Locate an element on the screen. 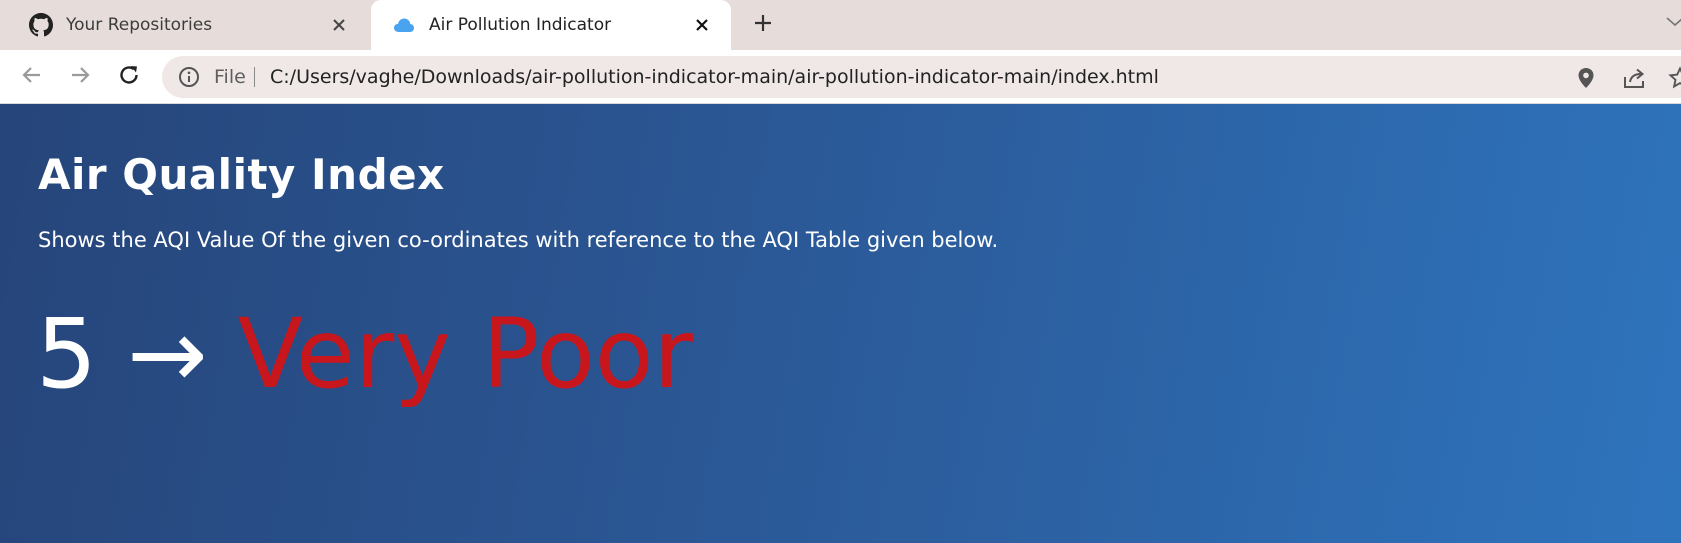 This screenshot has height=543, width=1681. new-tab-button is located at coordinates (763, 25).